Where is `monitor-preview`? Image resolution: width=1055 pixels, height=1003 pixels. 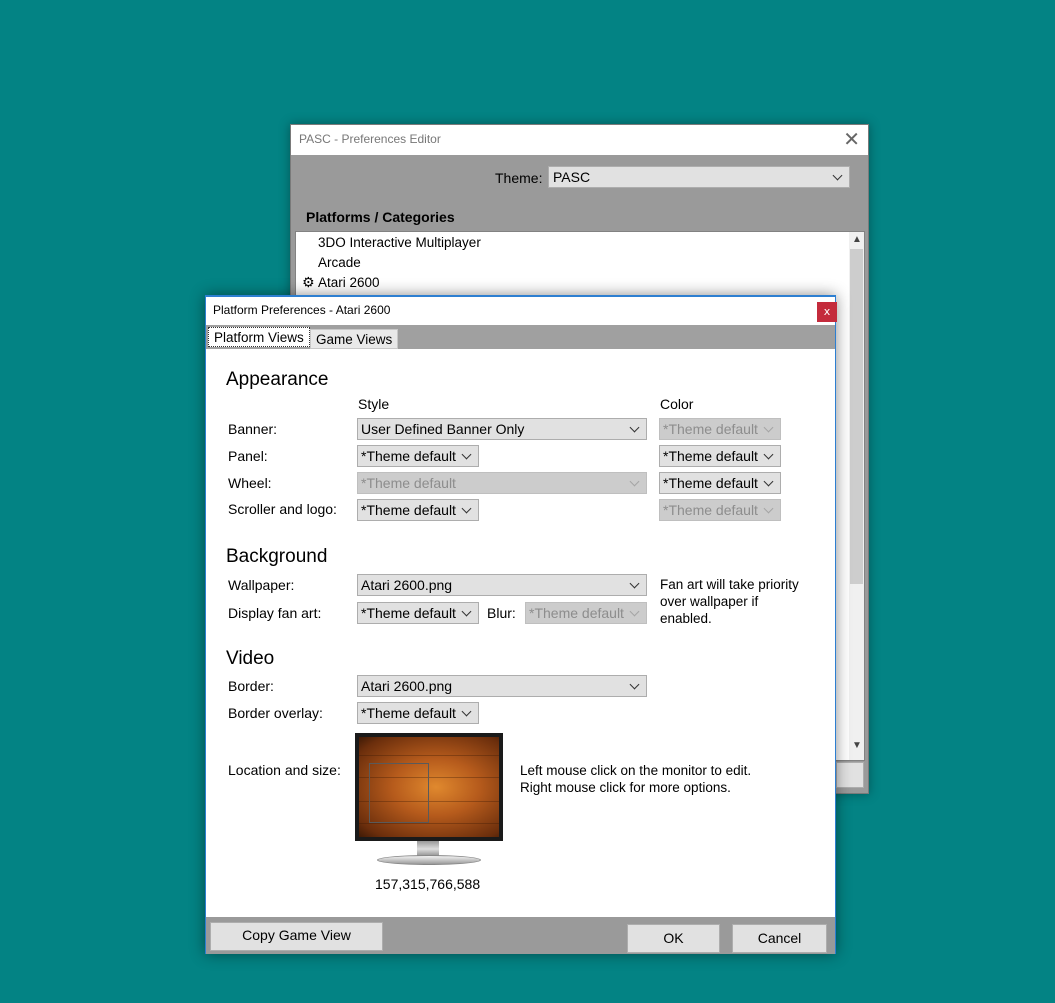
monitor-preview is located at coordinates (429, 803).